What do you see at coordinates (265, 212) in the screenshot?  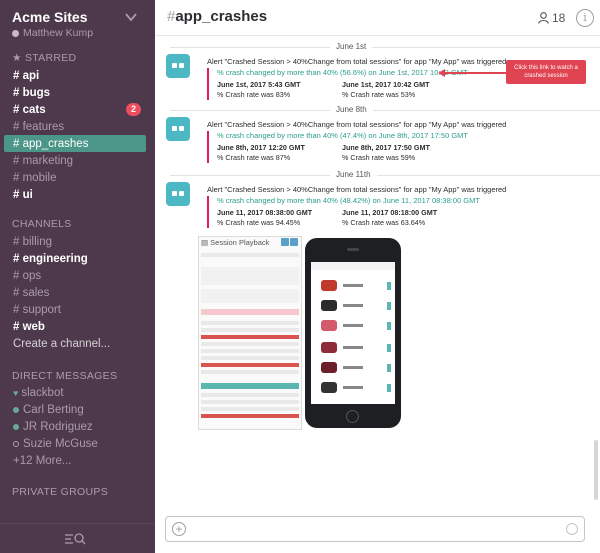 I see `field-date: June 11, 2017 08:38:00 GMT` at bounding box center [265, 212].